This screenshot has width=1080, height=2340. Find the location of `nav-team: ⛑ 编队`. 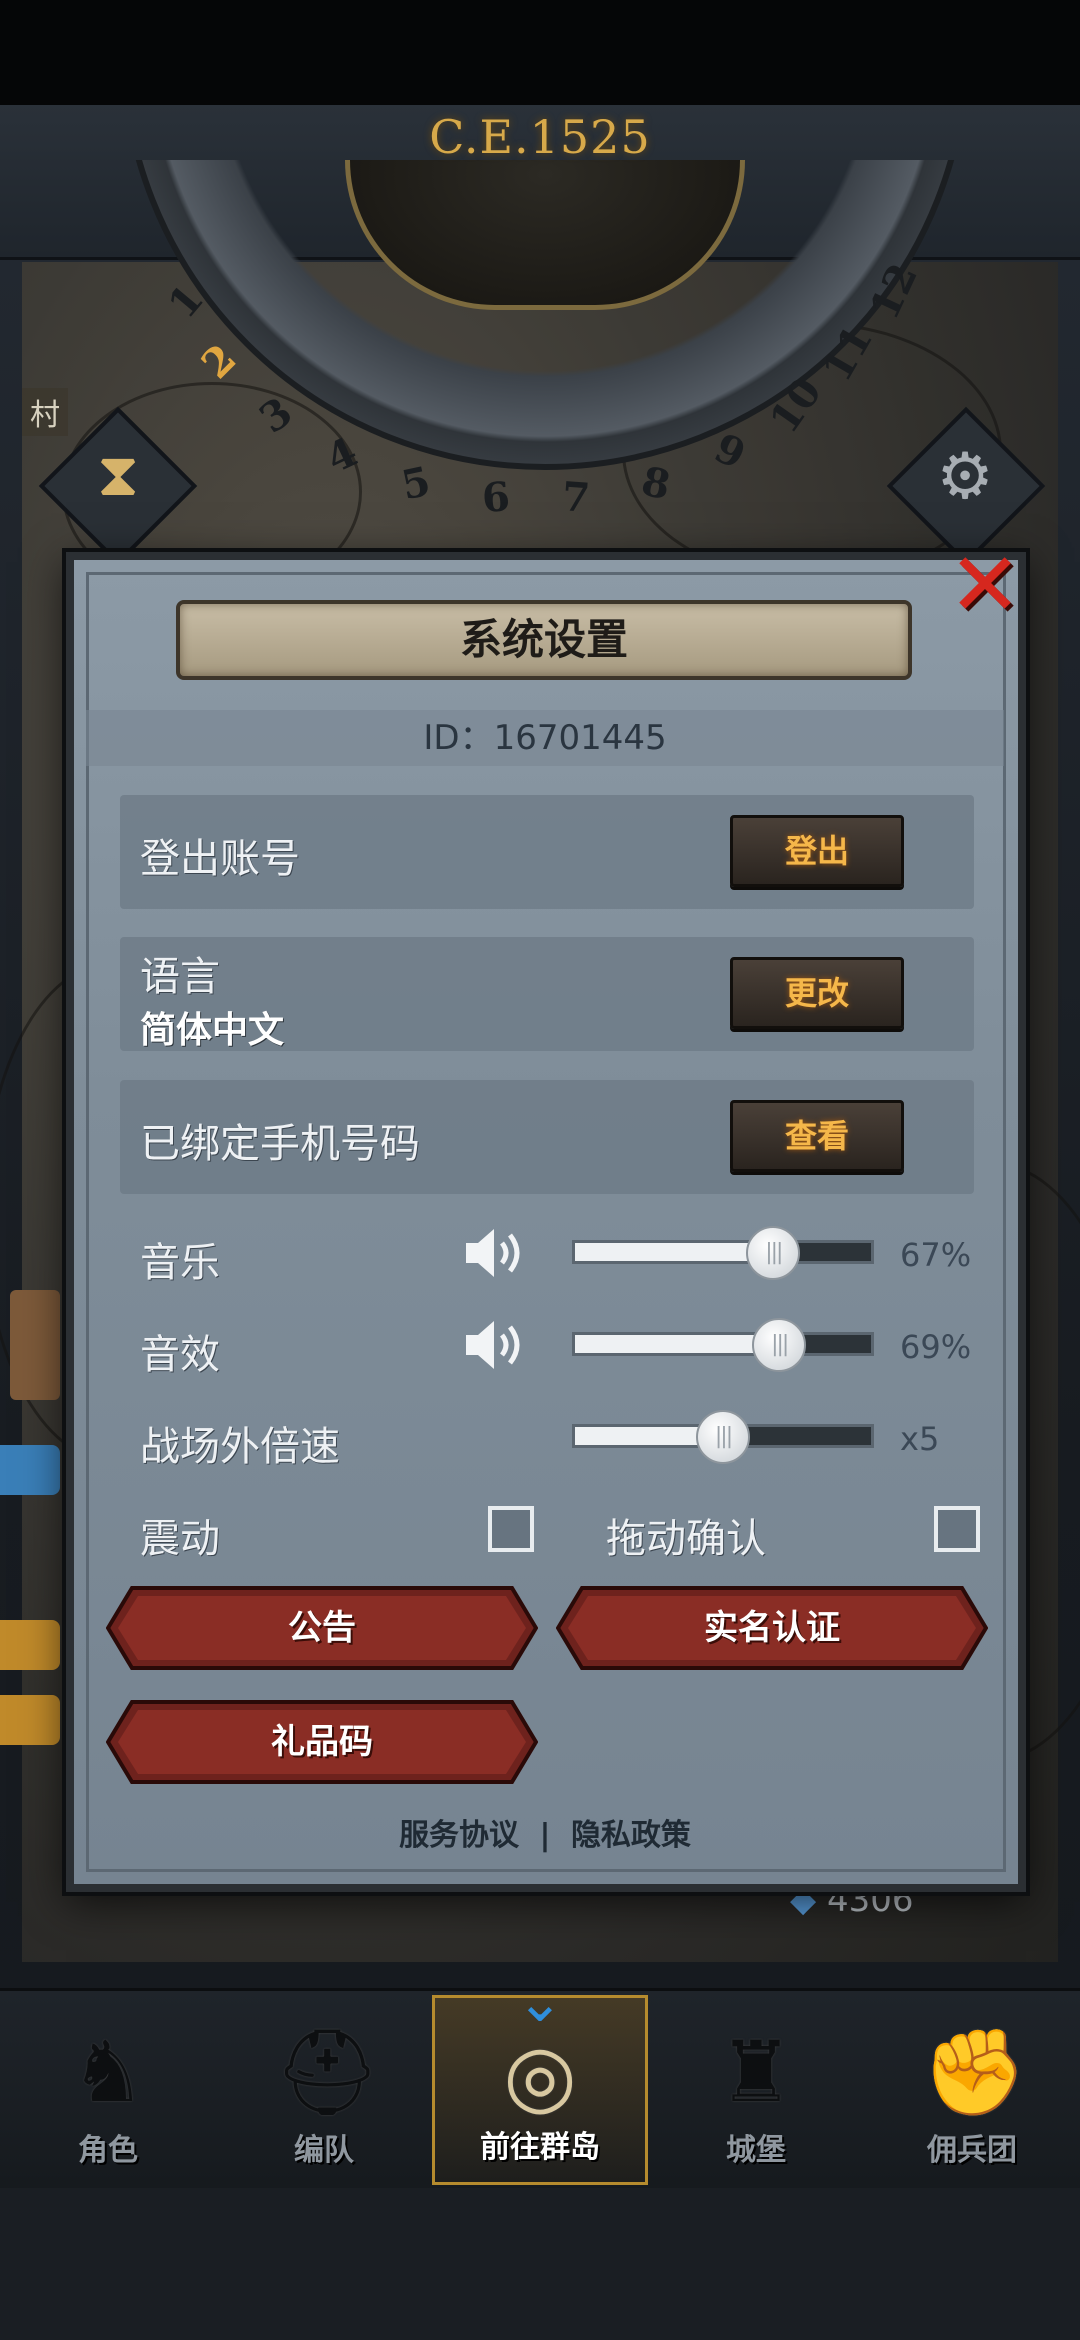

nav-team: ⛑ 编队 is located at coordinates (324, 2090).